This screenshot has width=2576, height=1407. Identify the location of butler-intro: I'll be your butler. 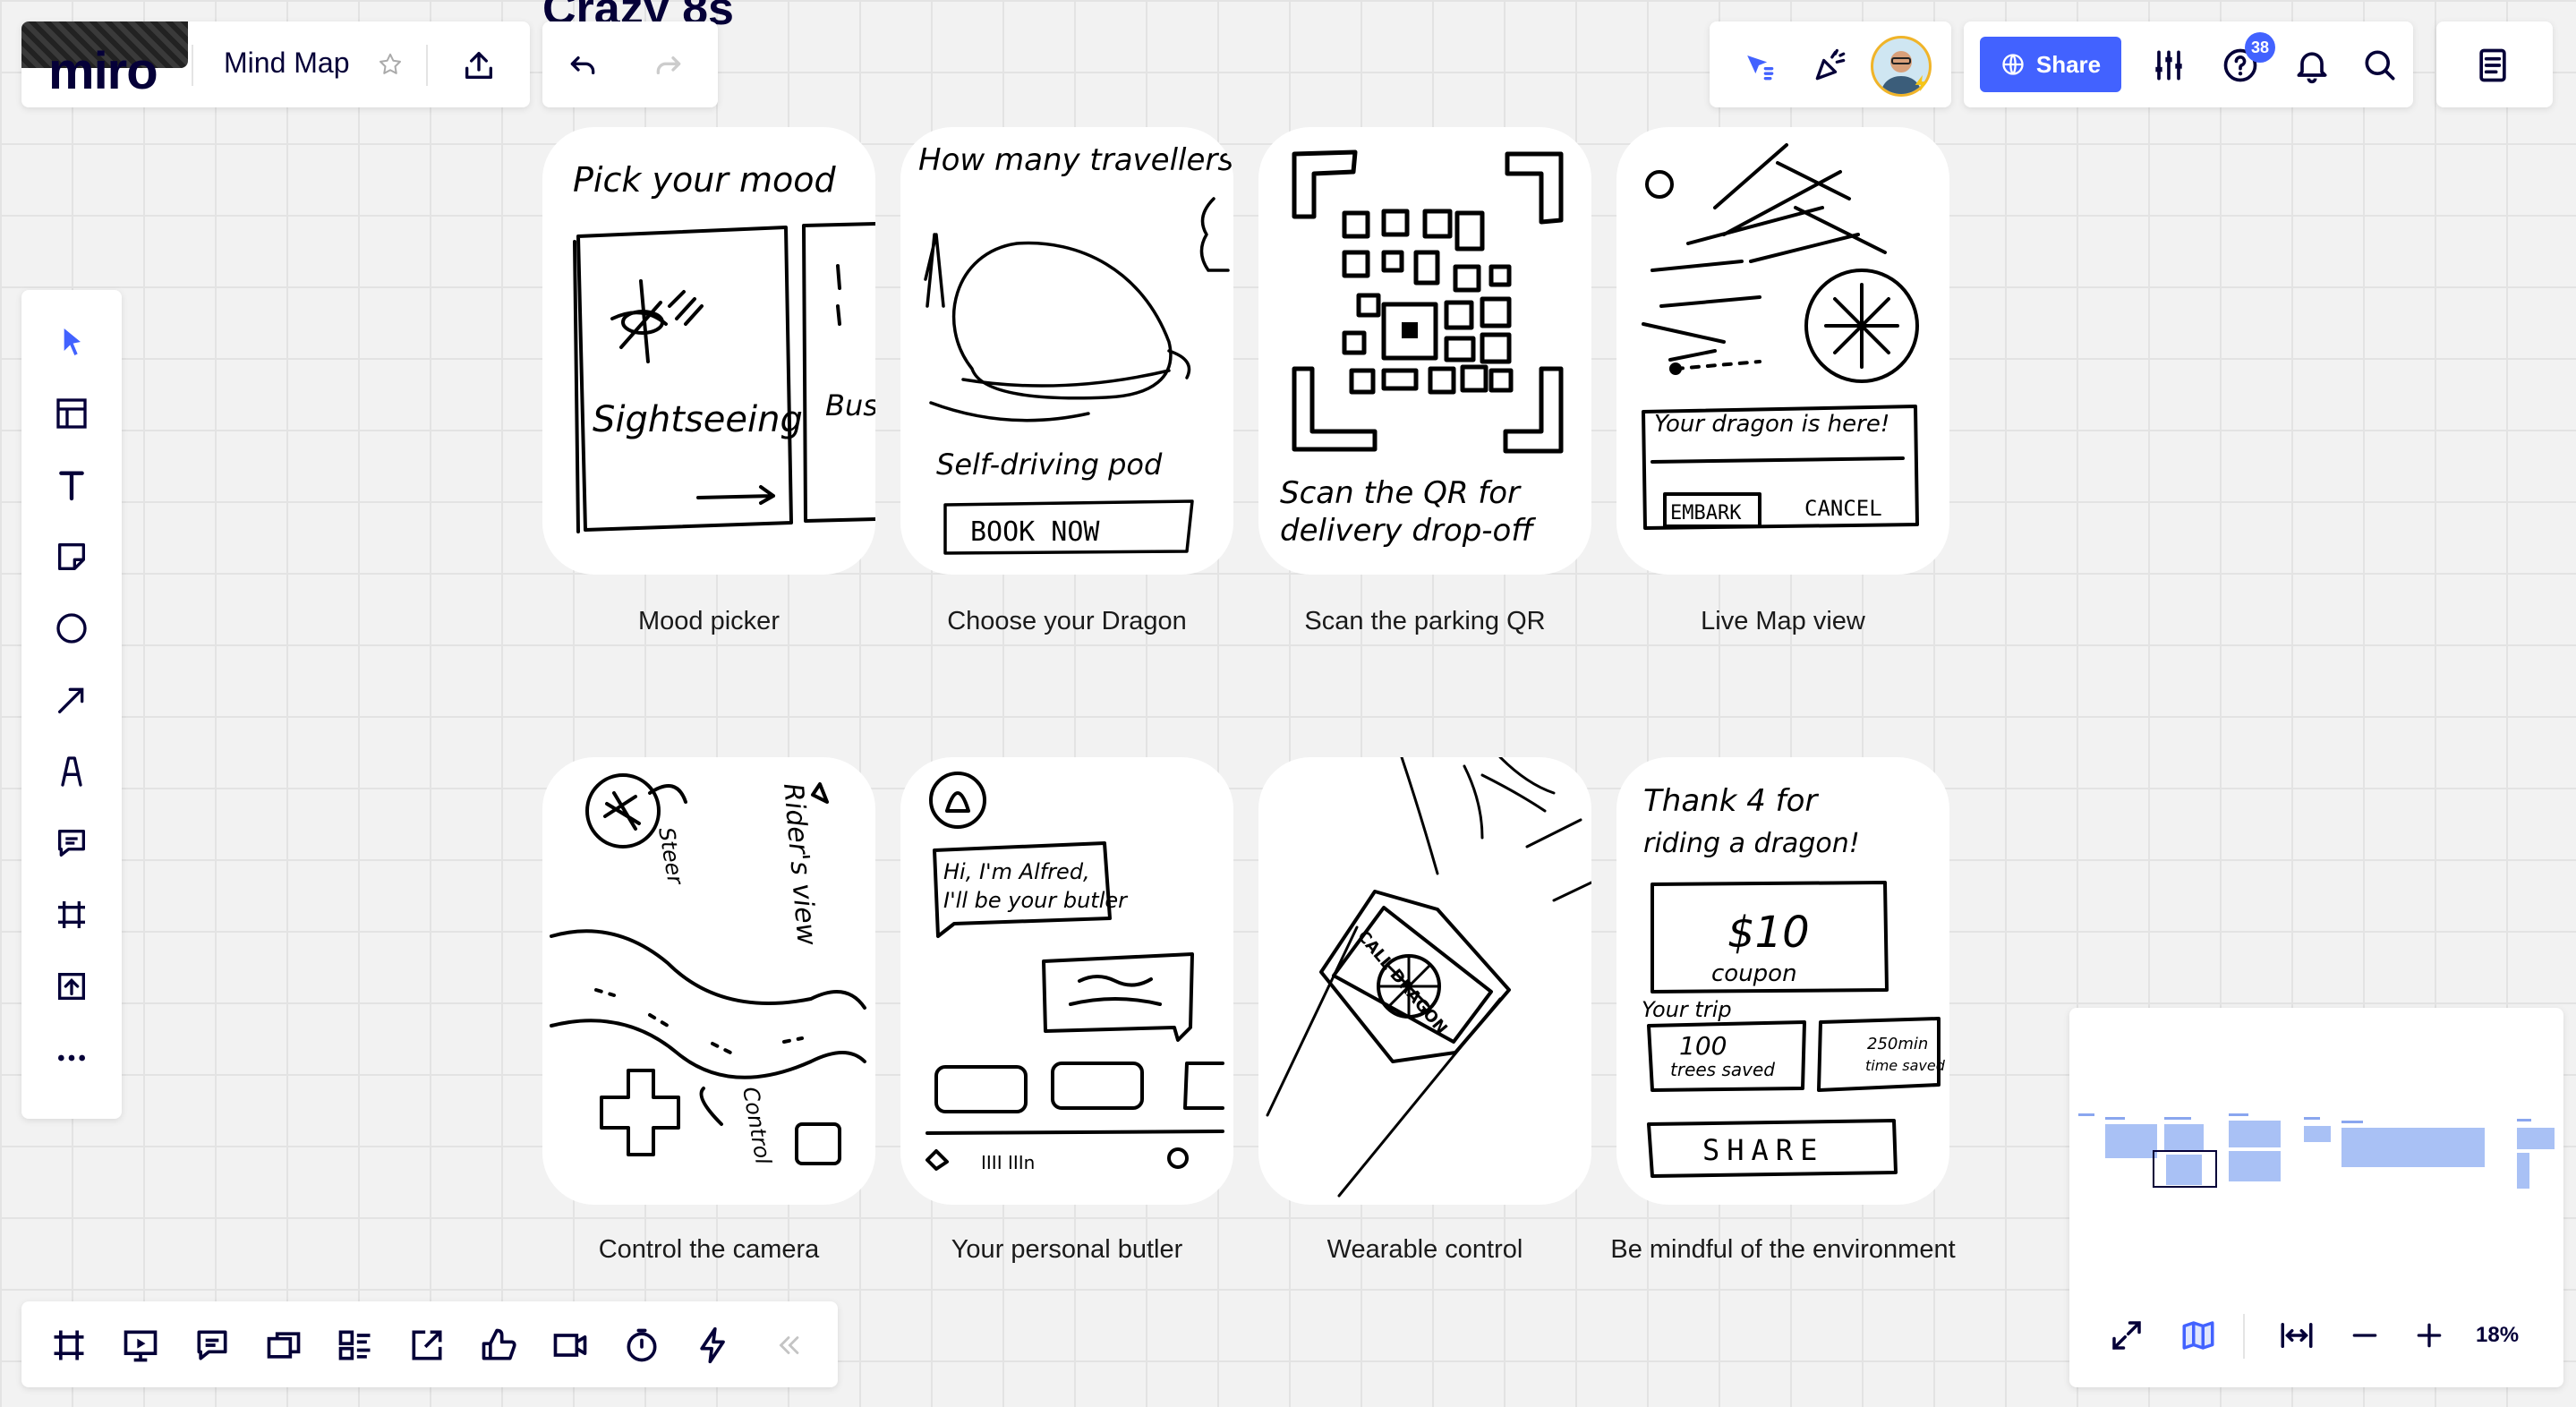
(1036, 900).